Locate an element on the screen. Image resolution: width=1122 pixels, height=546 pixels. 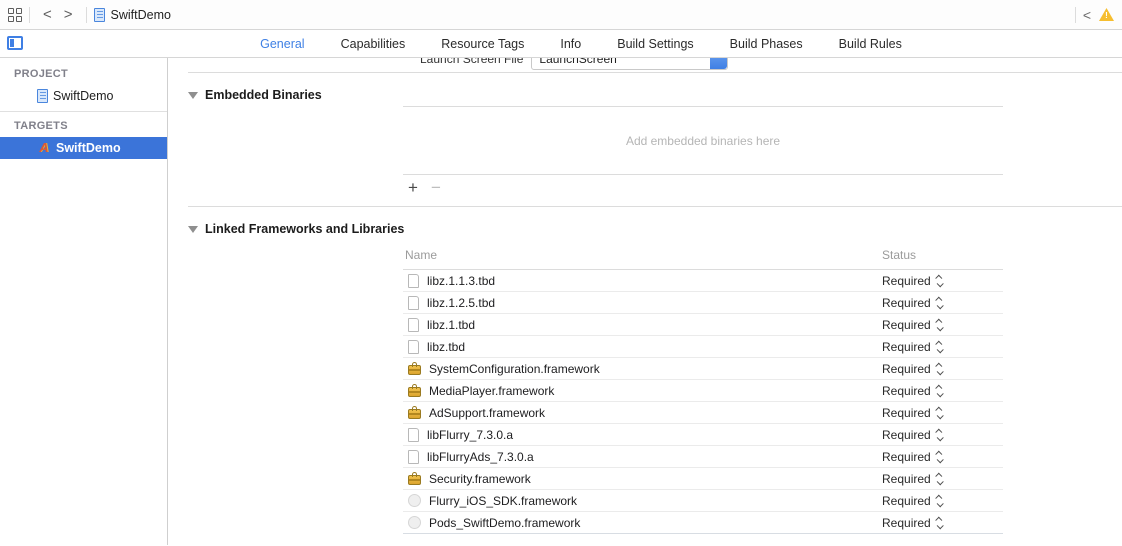
sidebar-item-target: A SwiftDemo is located at coordinates (83, 148).